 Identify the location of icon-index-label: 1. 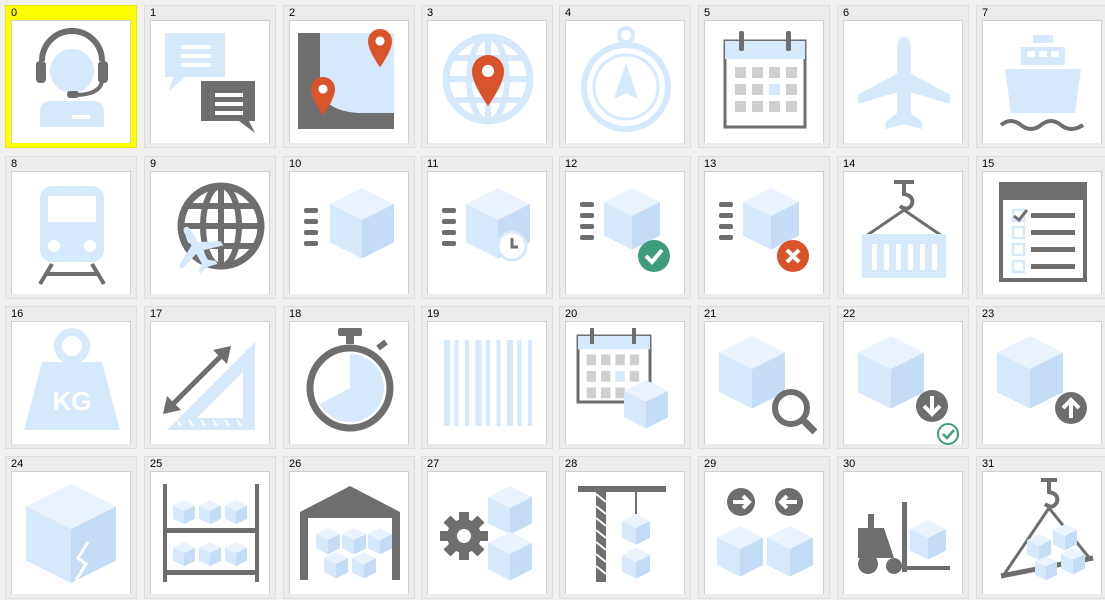
(153, 13).